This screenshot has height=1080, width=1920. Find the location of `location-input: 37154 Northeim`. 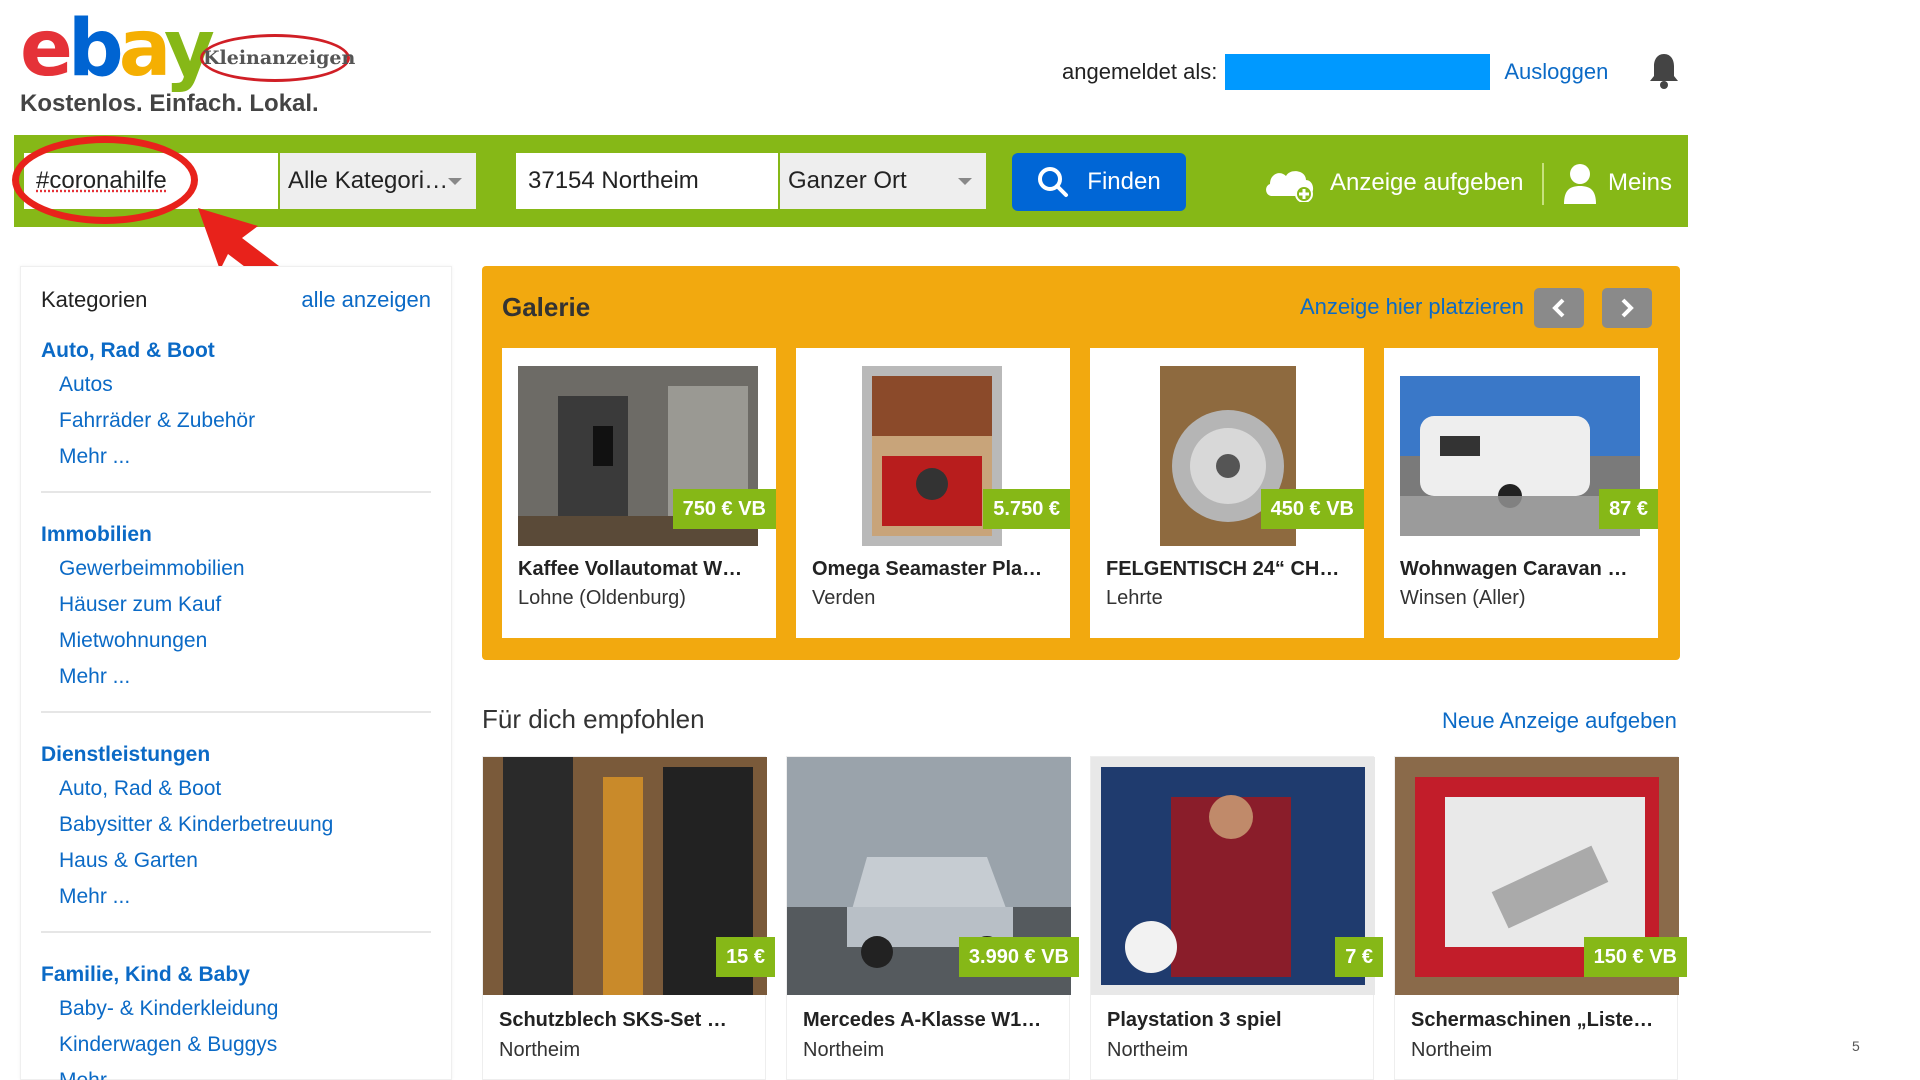

location-input: 37154 Northeim is located at coordinates (647, 181).